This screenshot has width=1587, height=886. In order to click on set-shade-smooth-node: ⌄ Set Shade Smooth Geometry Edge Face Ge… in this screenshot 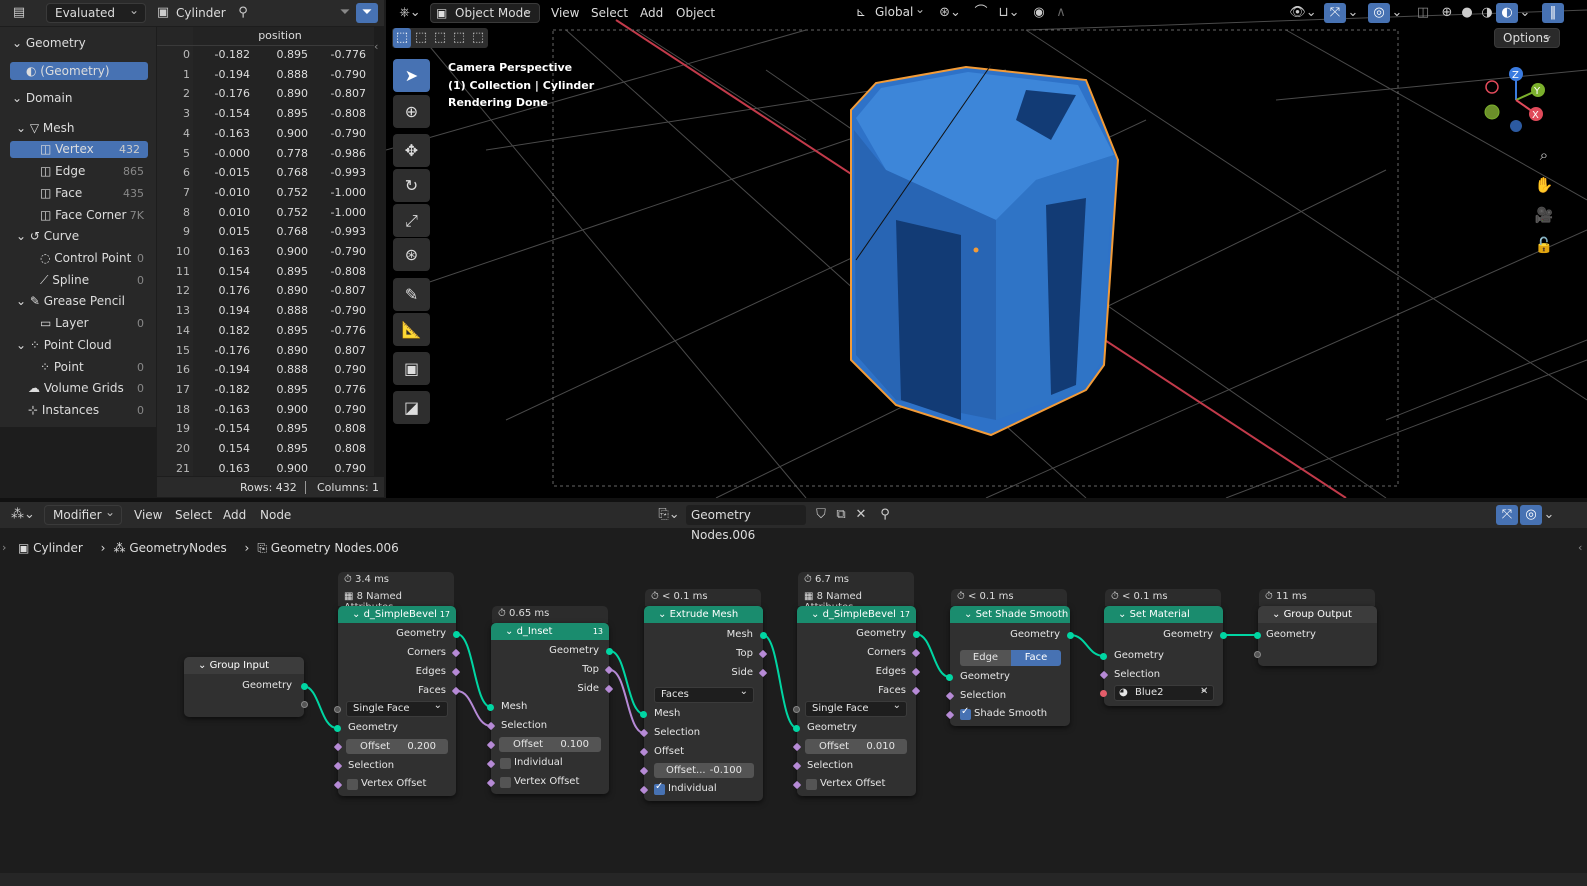, I will do `click(1009, 666)`.